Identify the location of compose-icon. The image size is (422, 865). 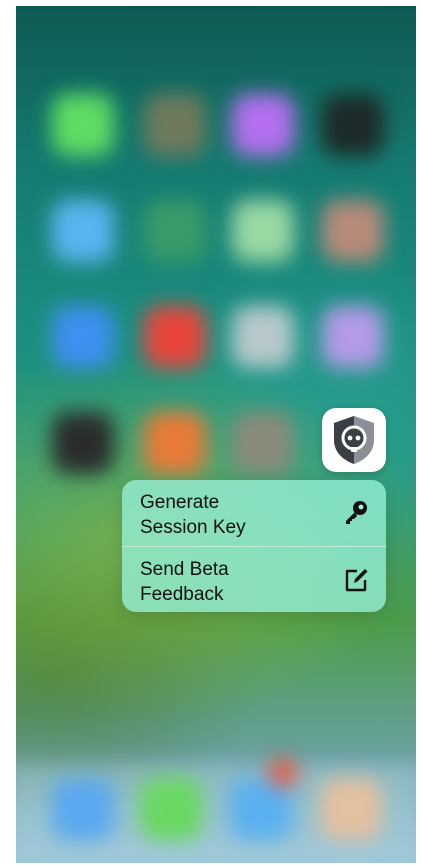
(356, 580).